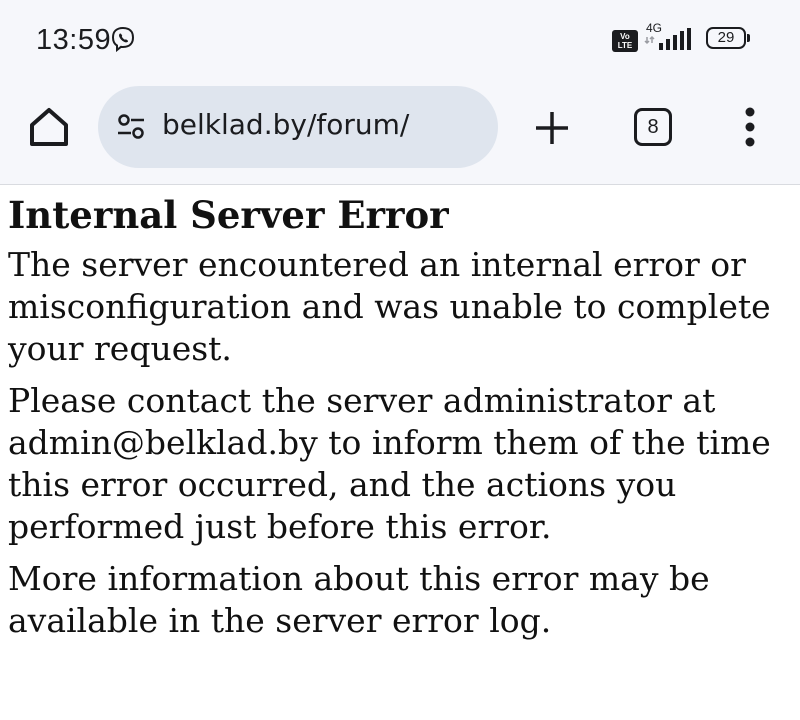 The image size is (800, 720). I want to click on battery-tip, so click(748, 38).